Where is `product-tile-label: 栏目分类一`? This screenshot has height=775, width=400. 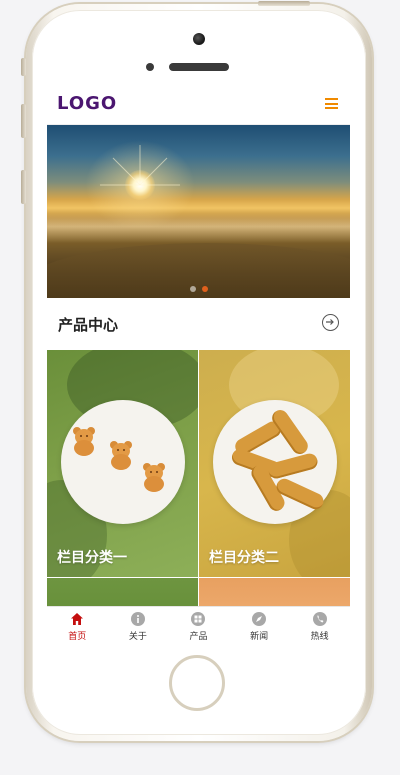
product-tile-label: 栏目分类一 is located at coordinates (92, 558).